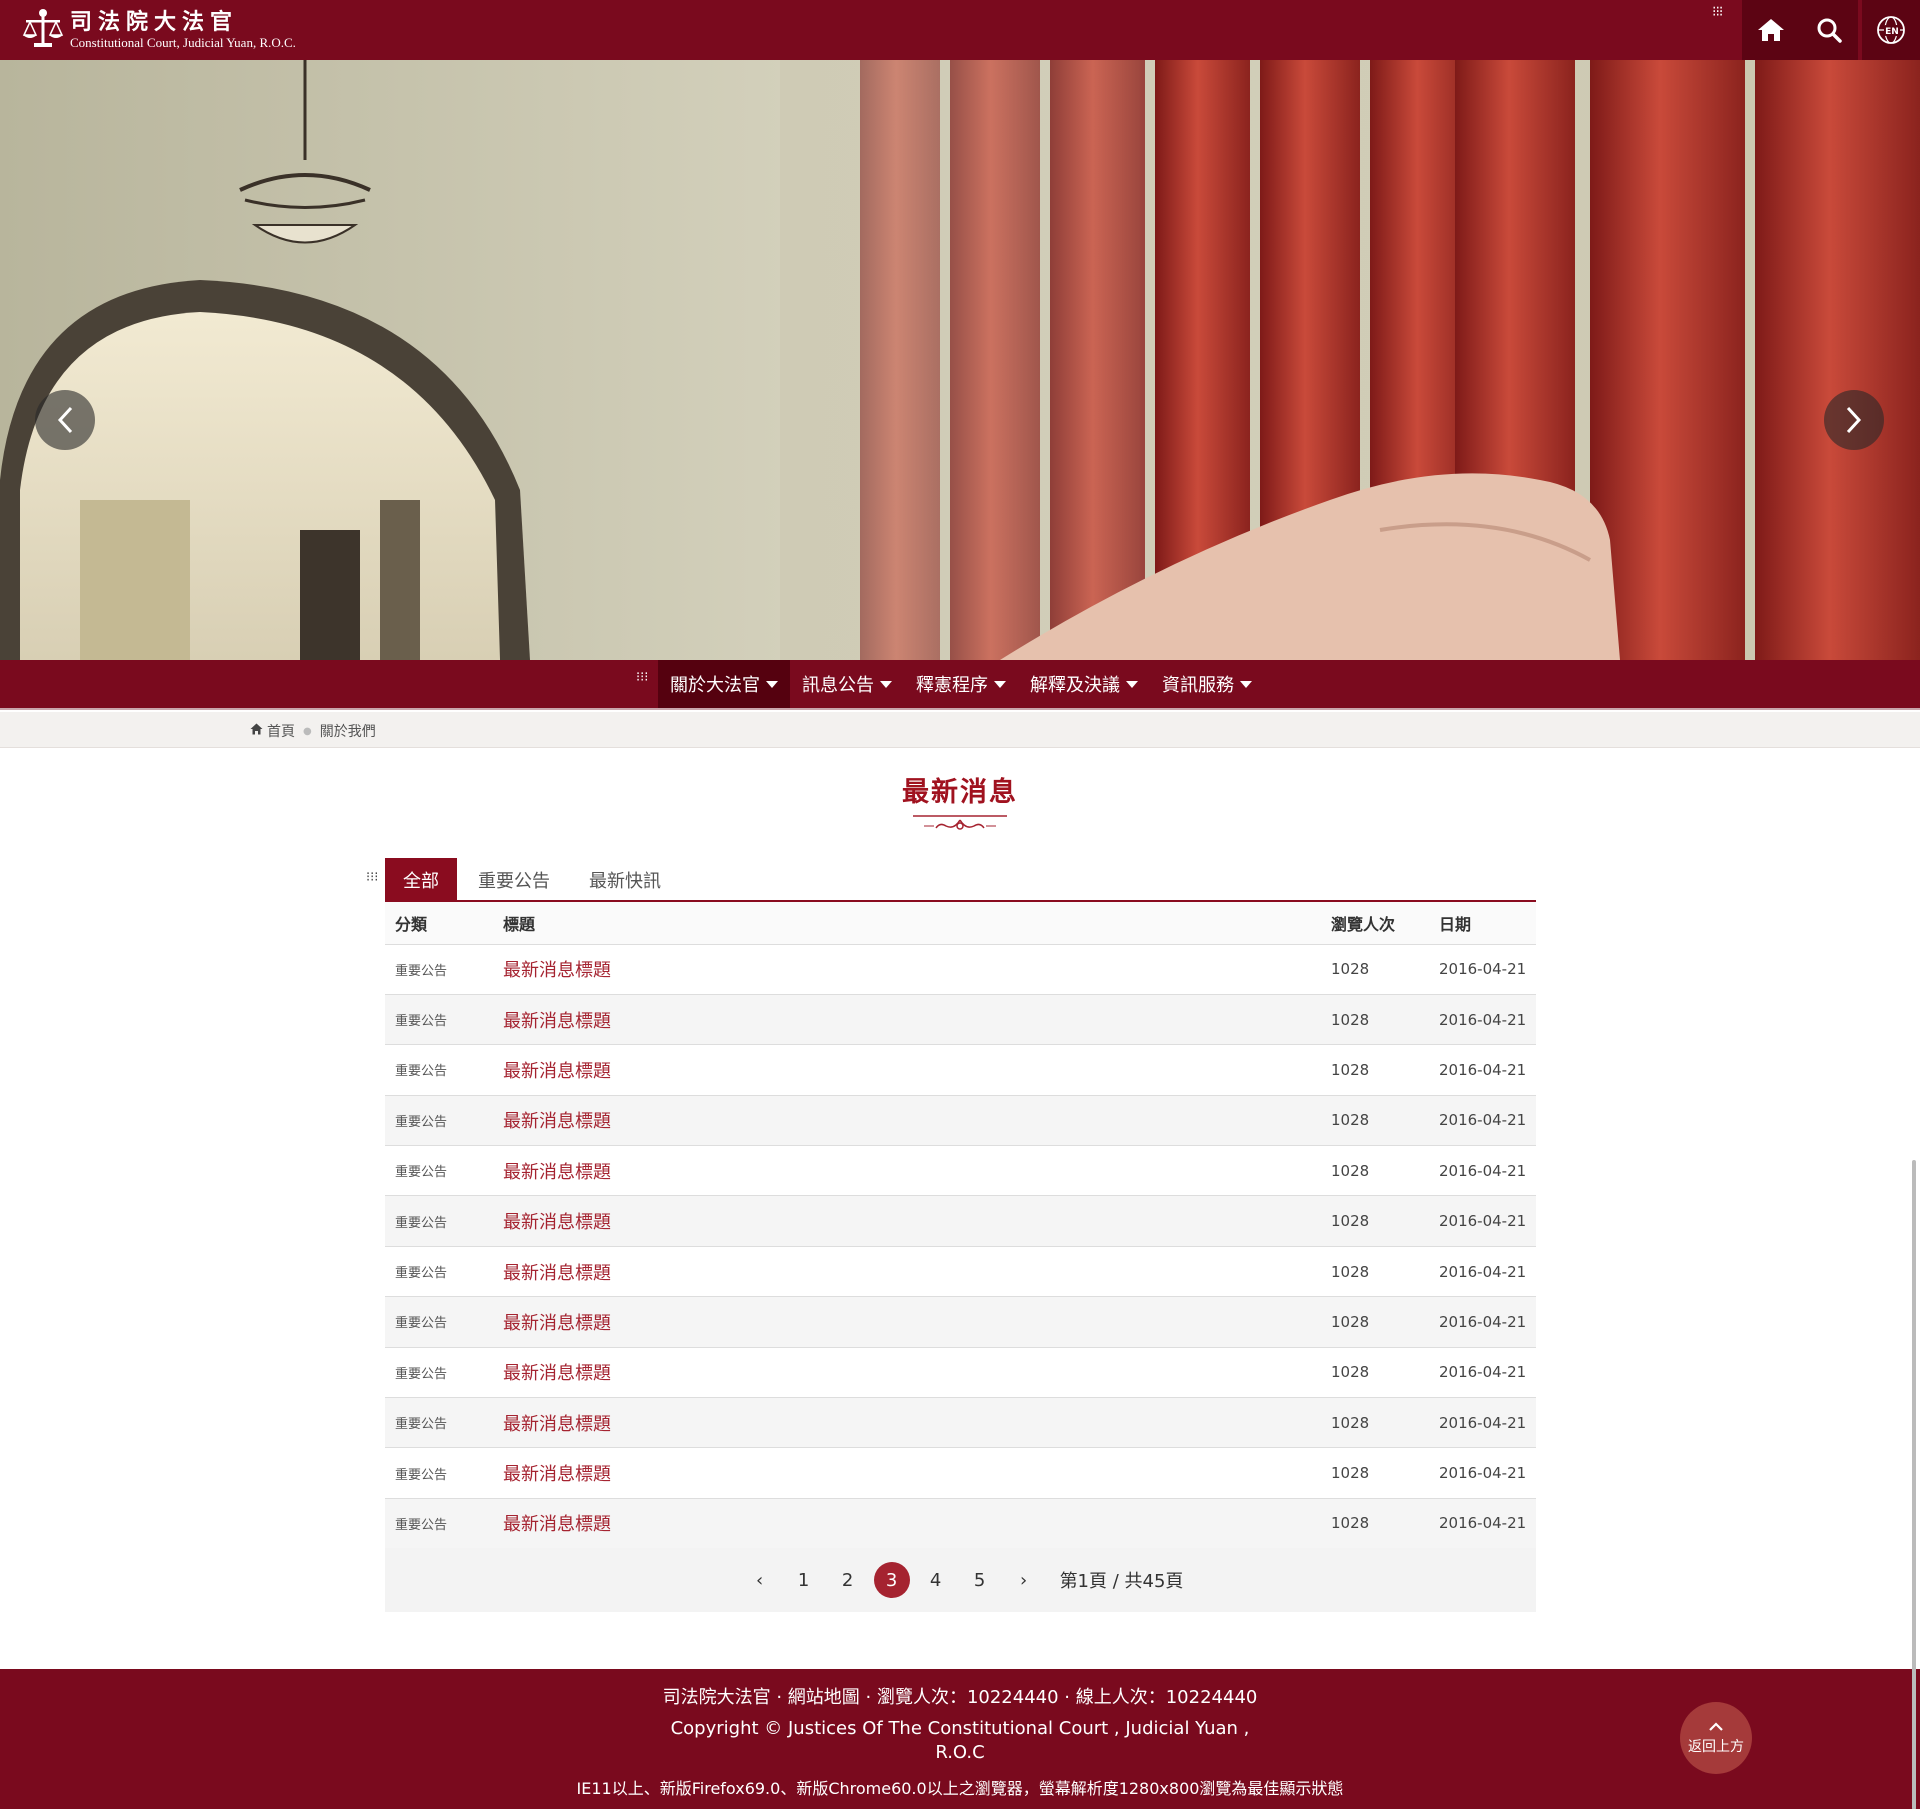 The width and height of the screenshot is (1920, 1809). I want to click on nav-item-procedure: 釋憲程序, so click(961, 684).